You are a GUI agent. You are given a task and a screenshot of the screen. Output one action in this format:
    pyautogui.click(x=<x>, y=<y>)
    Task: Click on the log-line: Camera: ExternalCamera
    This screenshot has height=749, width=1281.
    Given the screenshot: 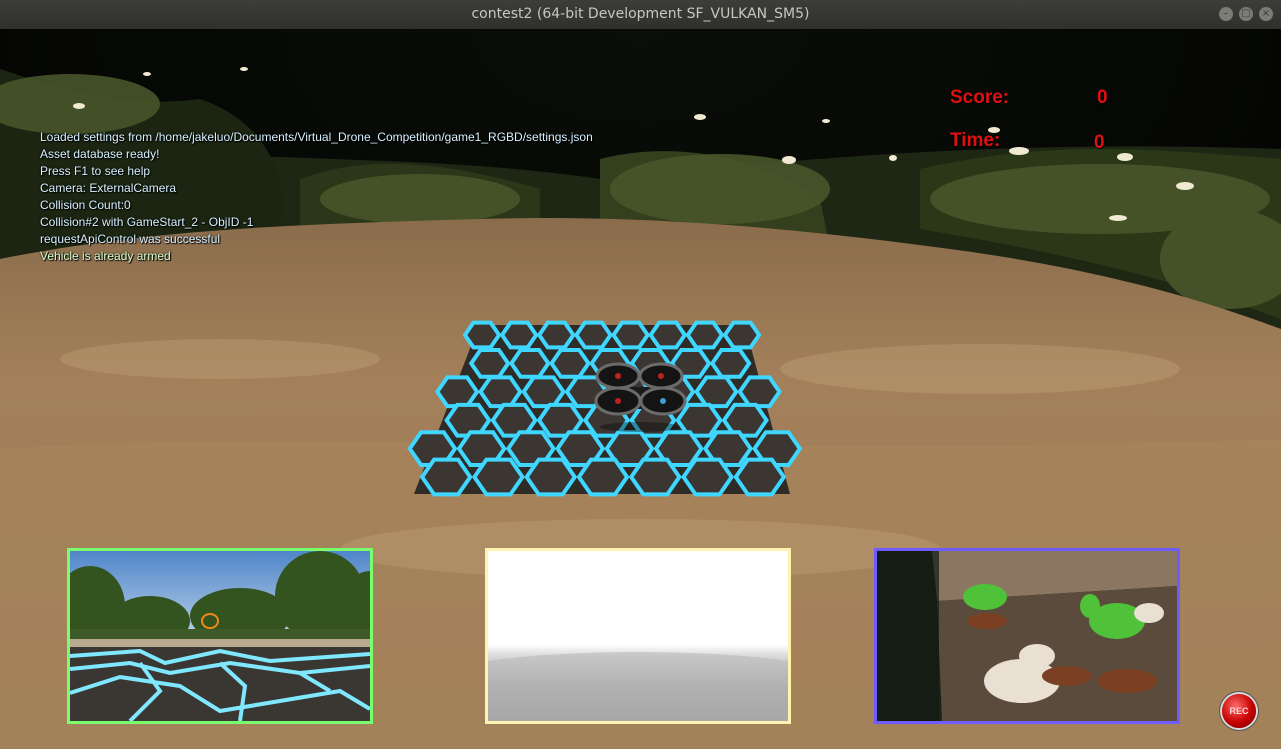 What is the action you would take?
    pyautogui.click(x=108, y=188)
    